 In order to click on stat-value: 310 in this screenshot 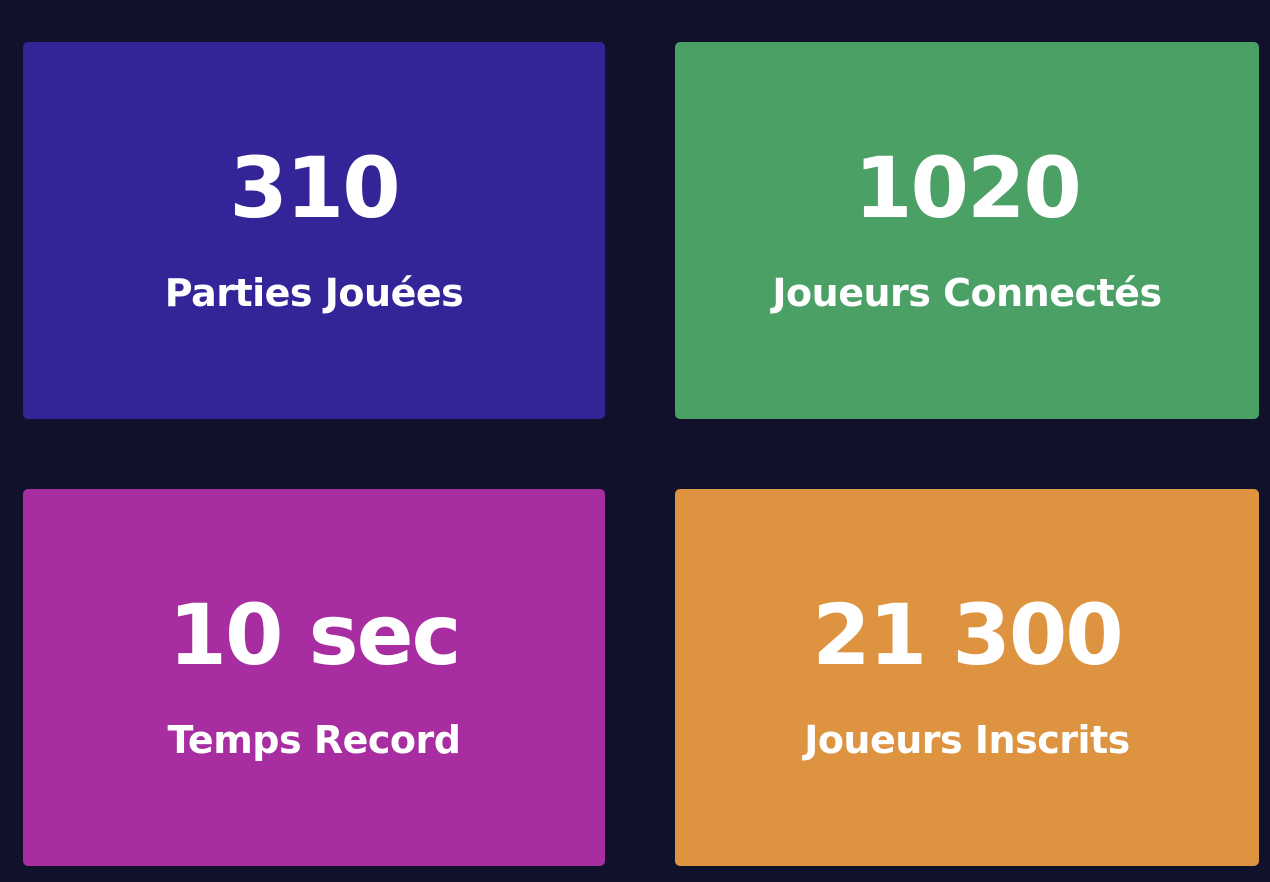, I will do `click(314, 188)`.